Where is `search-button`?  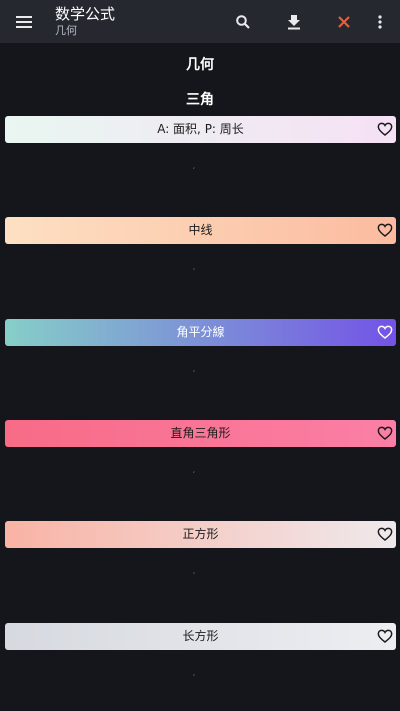 search-button is located at coordinates (243, 22).